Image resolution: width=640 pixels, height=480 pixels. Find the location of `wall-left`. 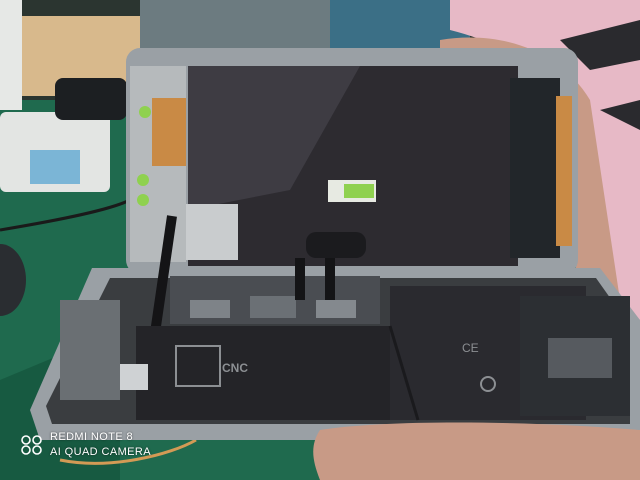

wall-left is located at coordinates (11, 55).